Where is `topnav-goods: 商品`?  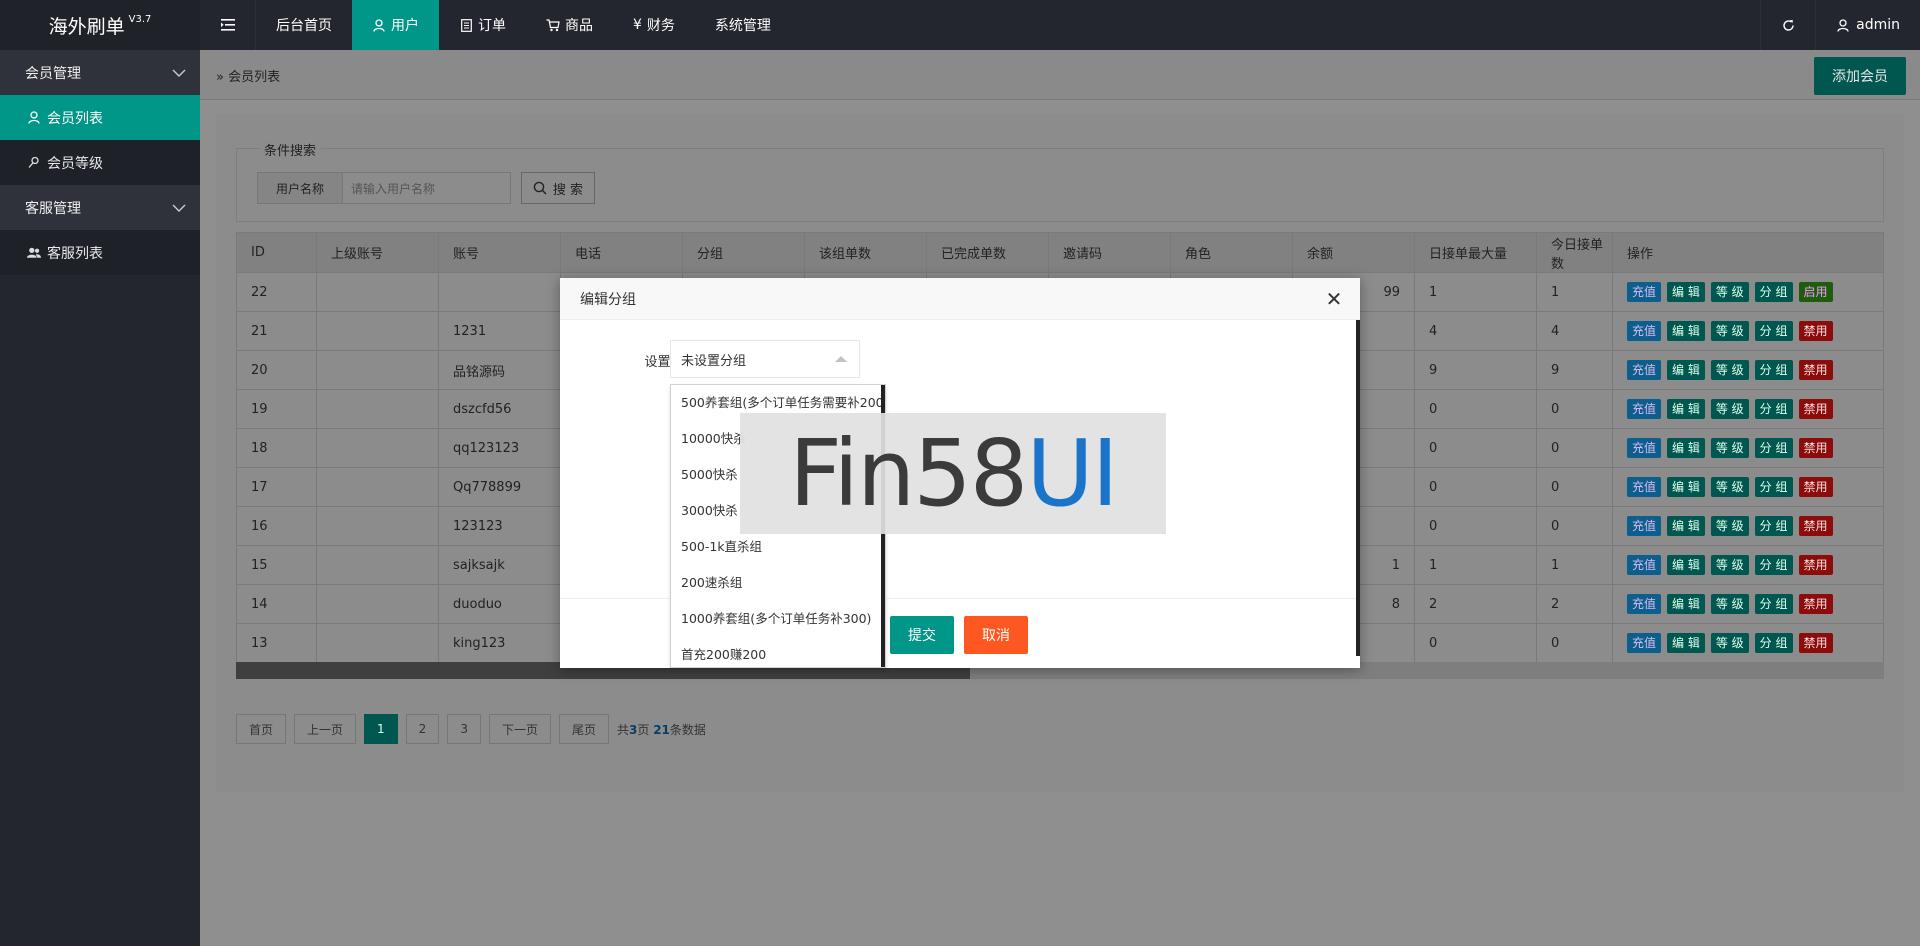
topnav-goods: 商品 is located at coordinates (569, 25).